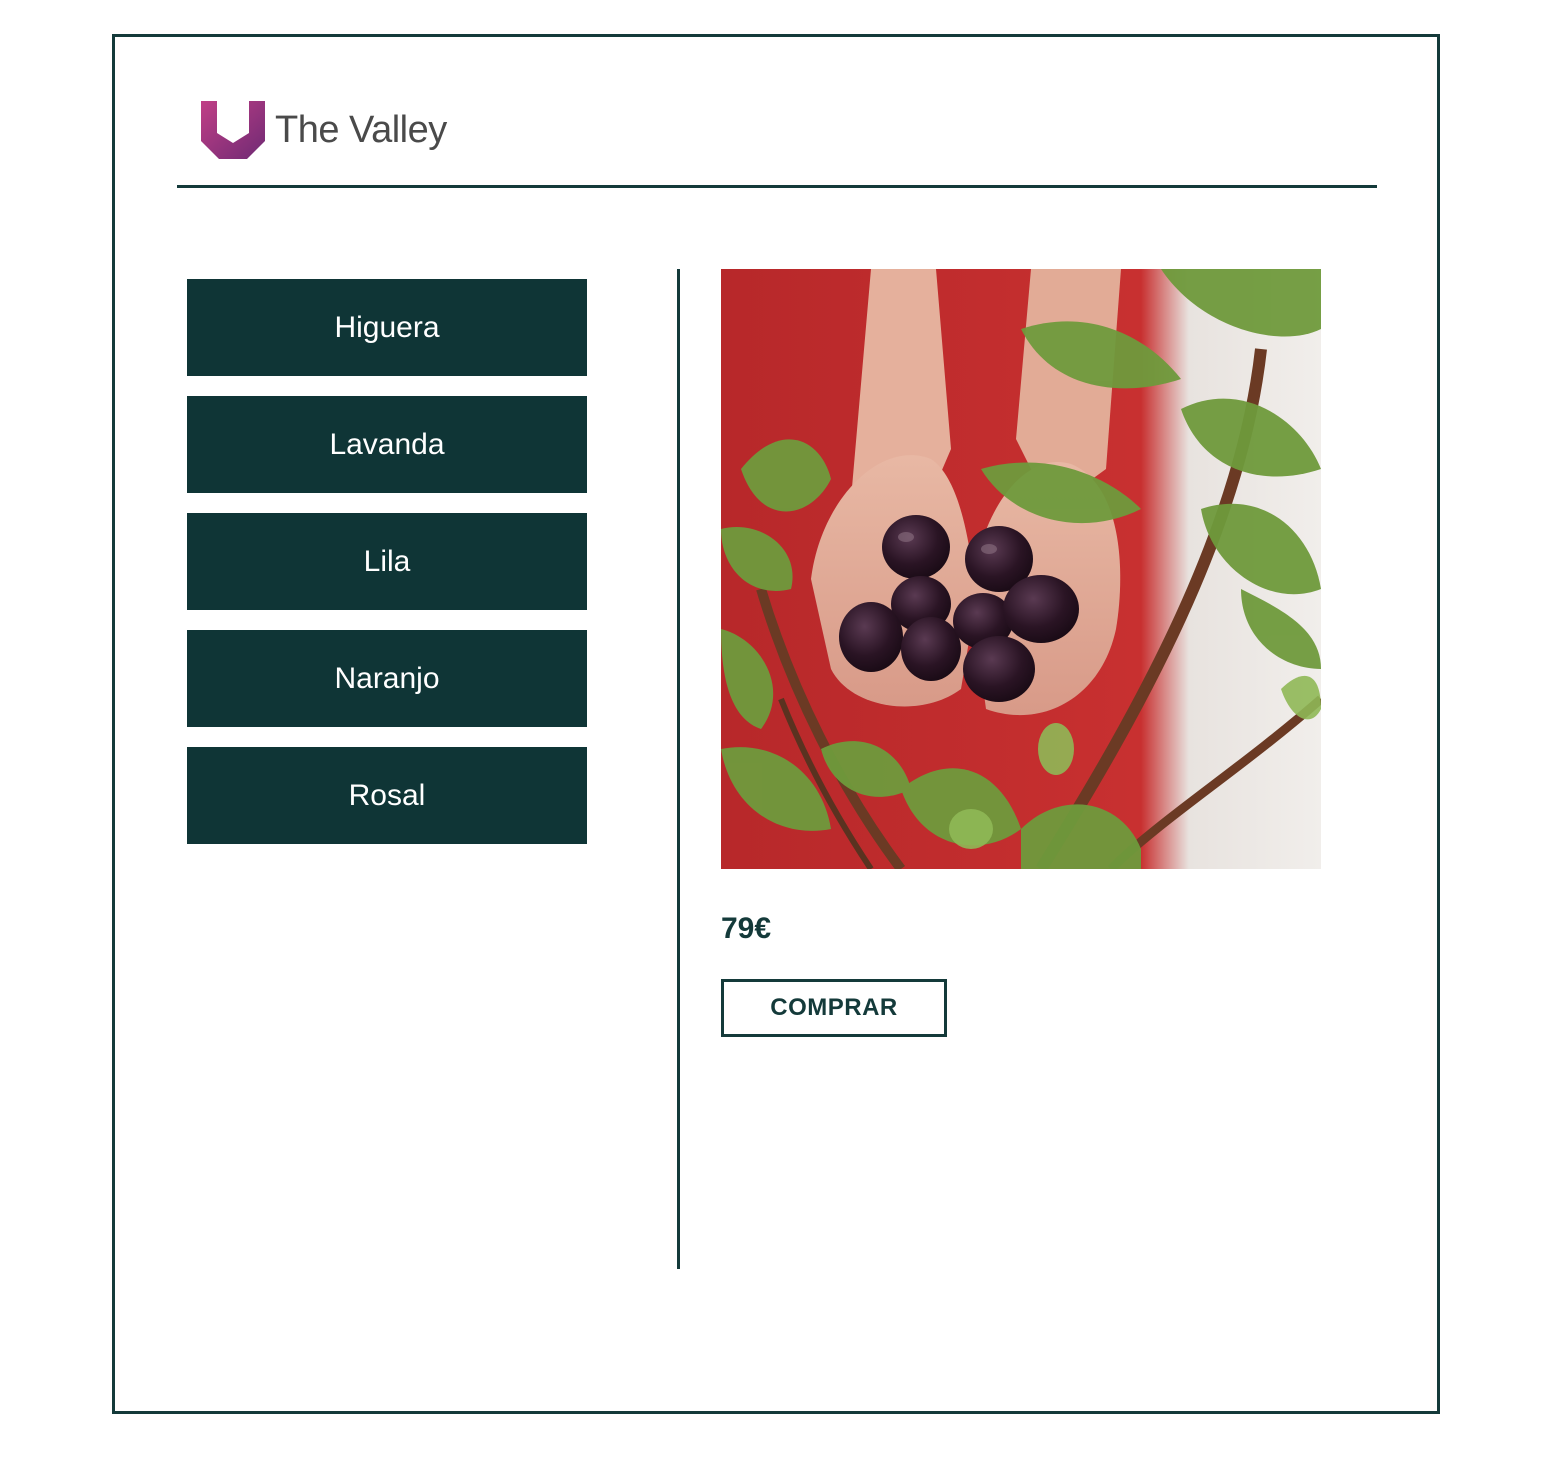  I want to click on brand-logo: The Valley, so click(324, 130).